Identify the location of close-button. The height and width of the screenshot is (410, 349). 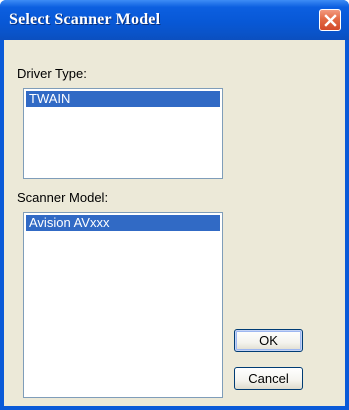
(330, 20).